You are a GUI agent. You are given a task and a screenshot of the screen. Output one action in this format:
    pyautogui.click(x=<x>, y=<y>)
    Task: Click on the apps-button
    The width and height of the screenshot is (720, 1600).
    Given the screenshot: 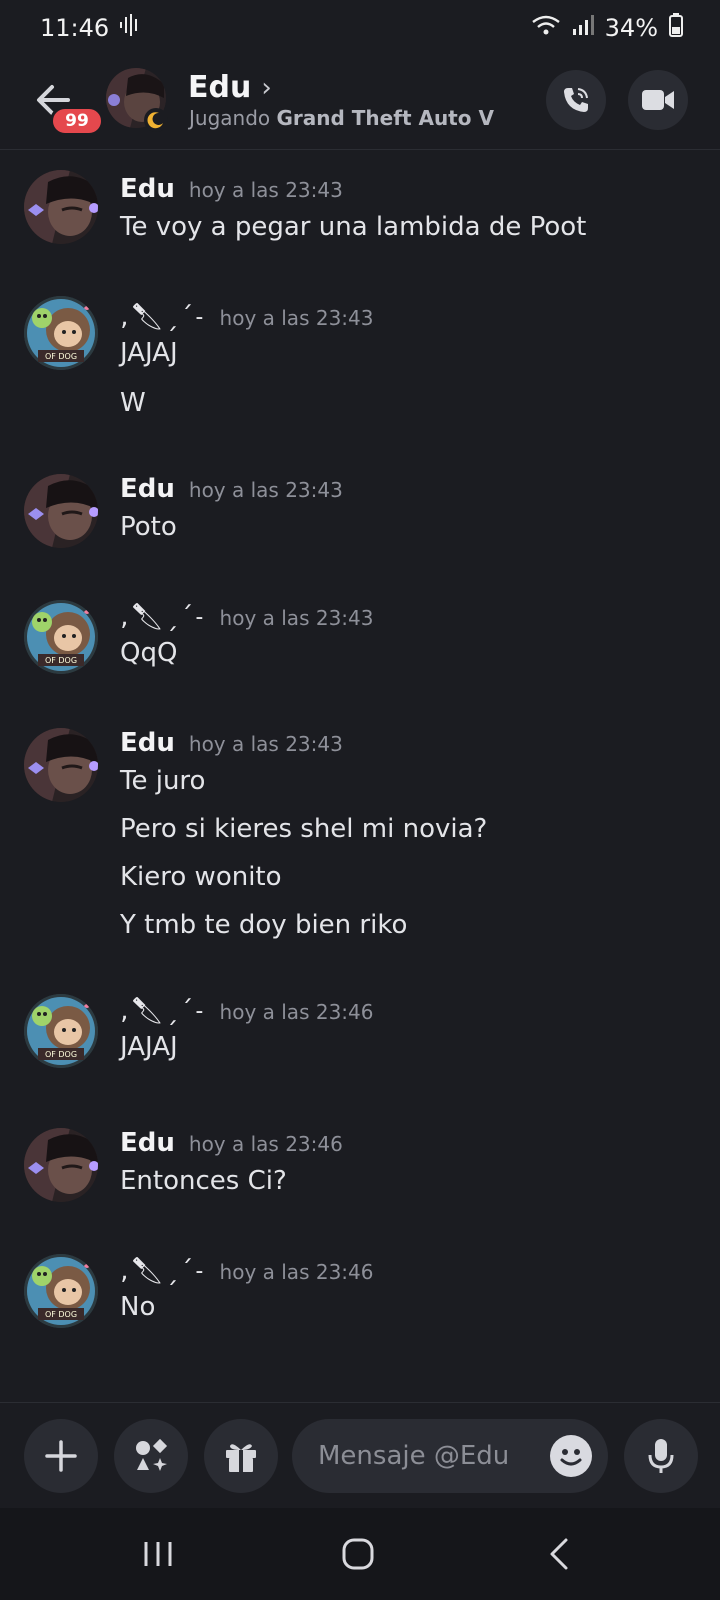 What is the action you would take?
    pyautogui.click(x=151, y=1456)
    